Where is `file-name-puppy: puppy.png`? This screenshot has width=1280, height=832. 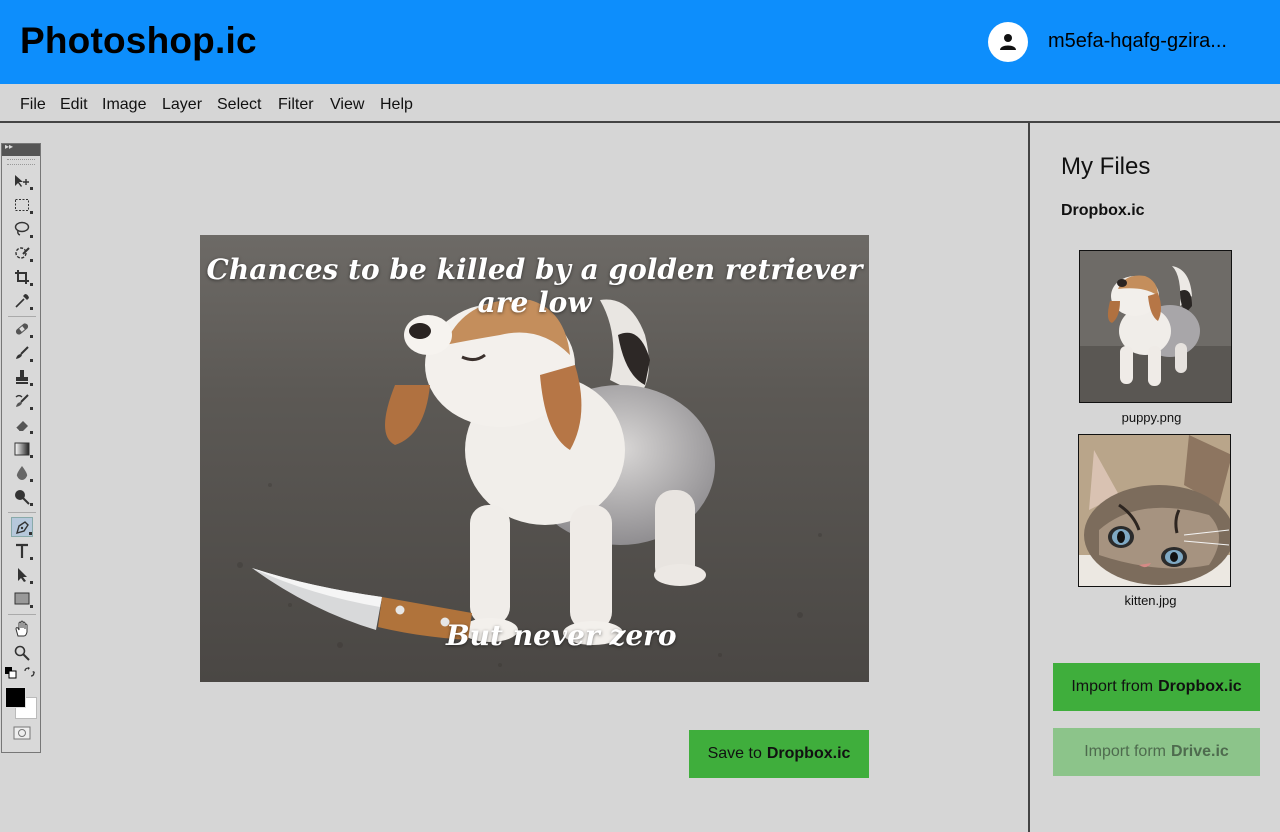
file-name-puppy: puppy.png is located at coordinates (1151, 417).